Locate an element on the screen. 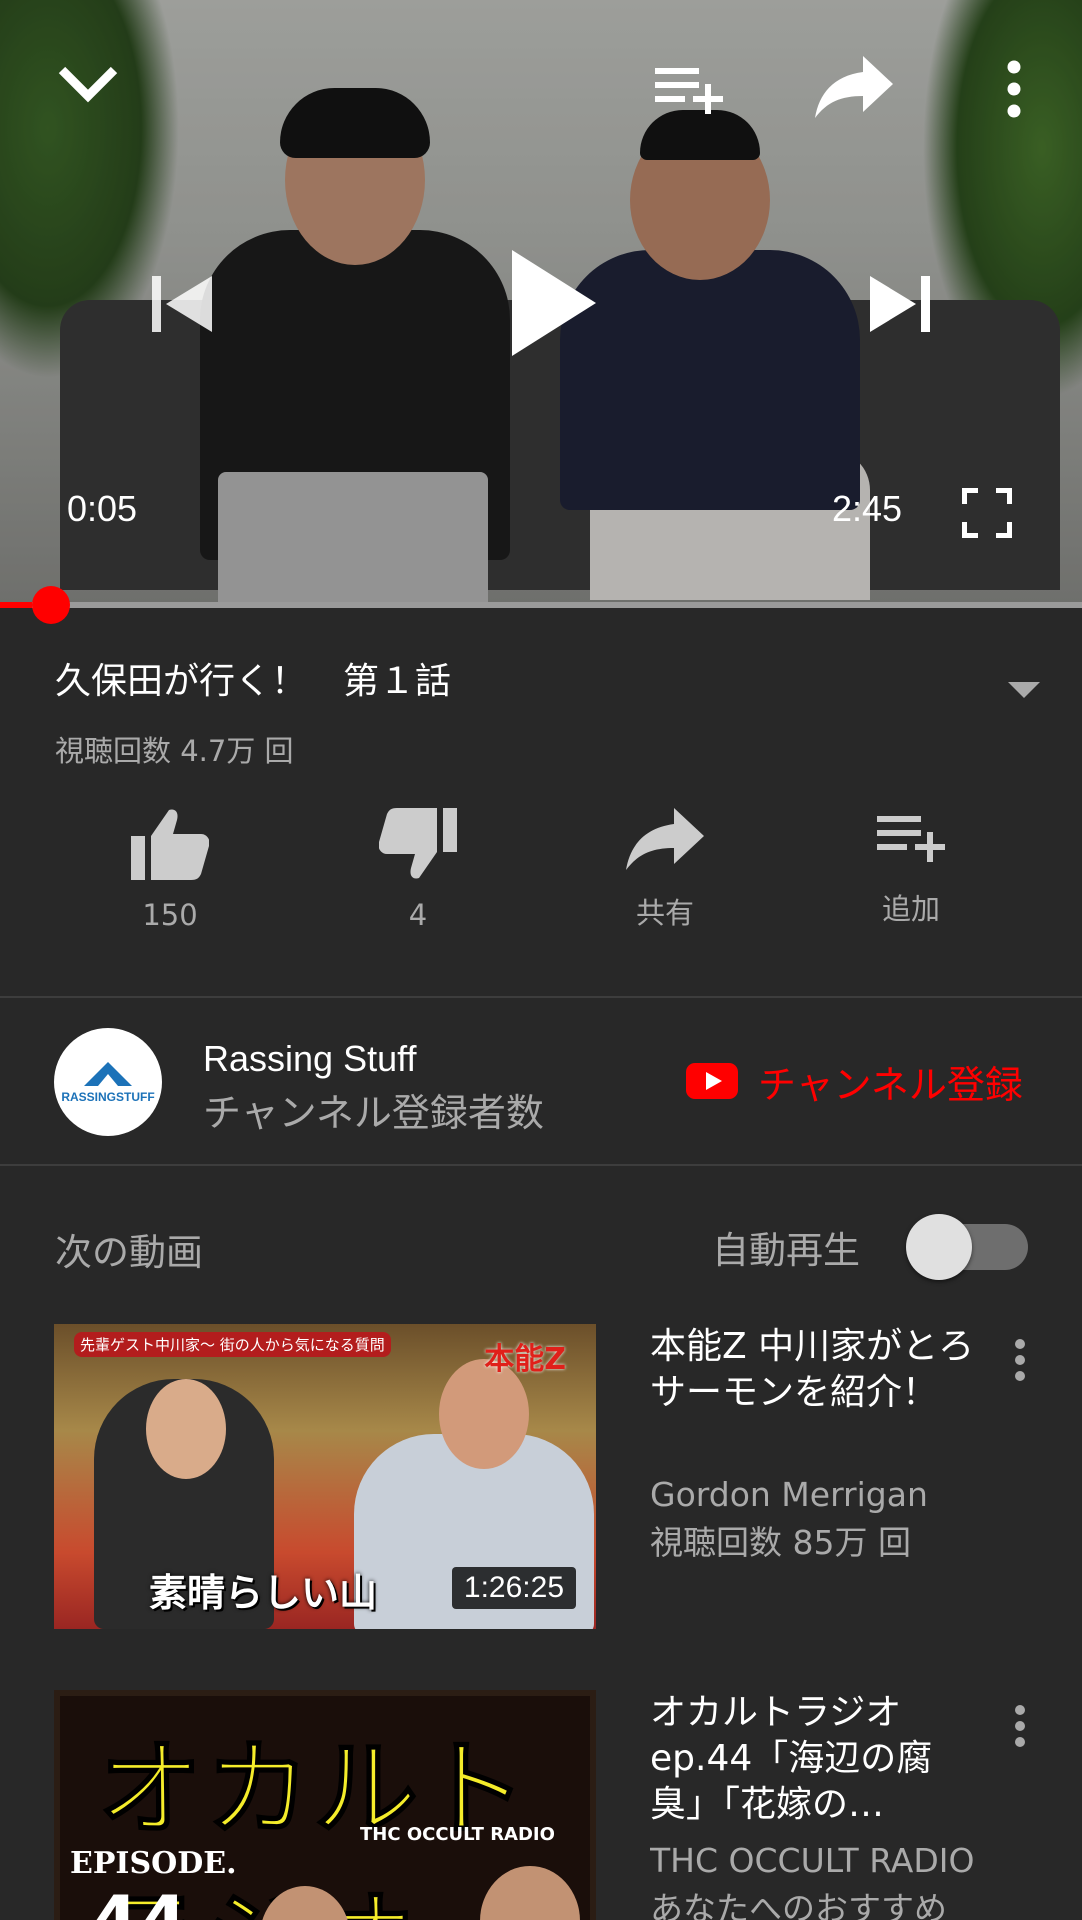 This screenshot has height=1920, width=1082. chevron-down-icon is located at coordinates (88, 84).